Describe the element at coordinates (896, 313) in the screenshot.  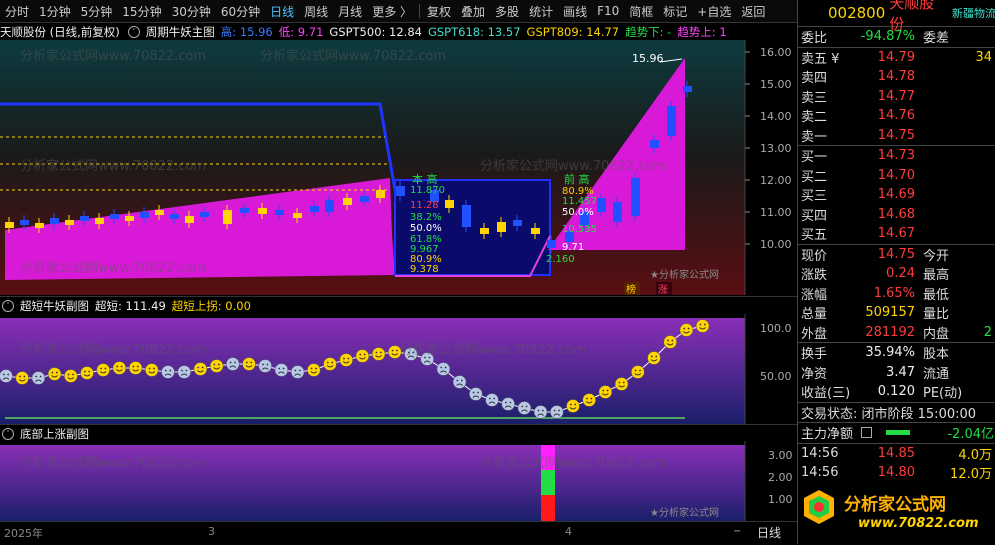
I see `stat-row: 总量 509157 量比` at that location.